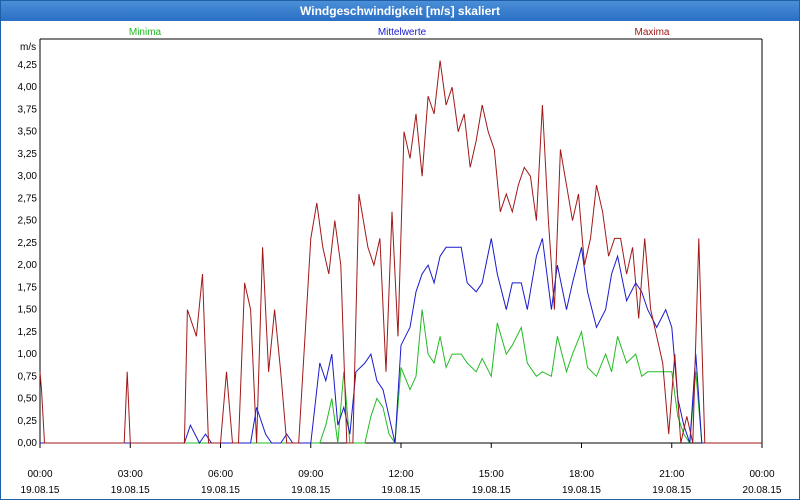 Image resolution: width=800 pixels, height=500 pixels. Describe the element at coordinates (145, 32) in the screenshot. I see `legend-item-minima: Minima` at that location.